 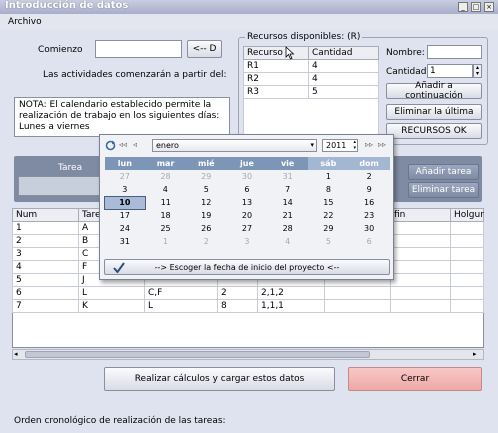 What do you see at coordinates (123, 144) in the screenshot?
I see `previous-year-icon: ◃◃` at bounding box center [123, 144].